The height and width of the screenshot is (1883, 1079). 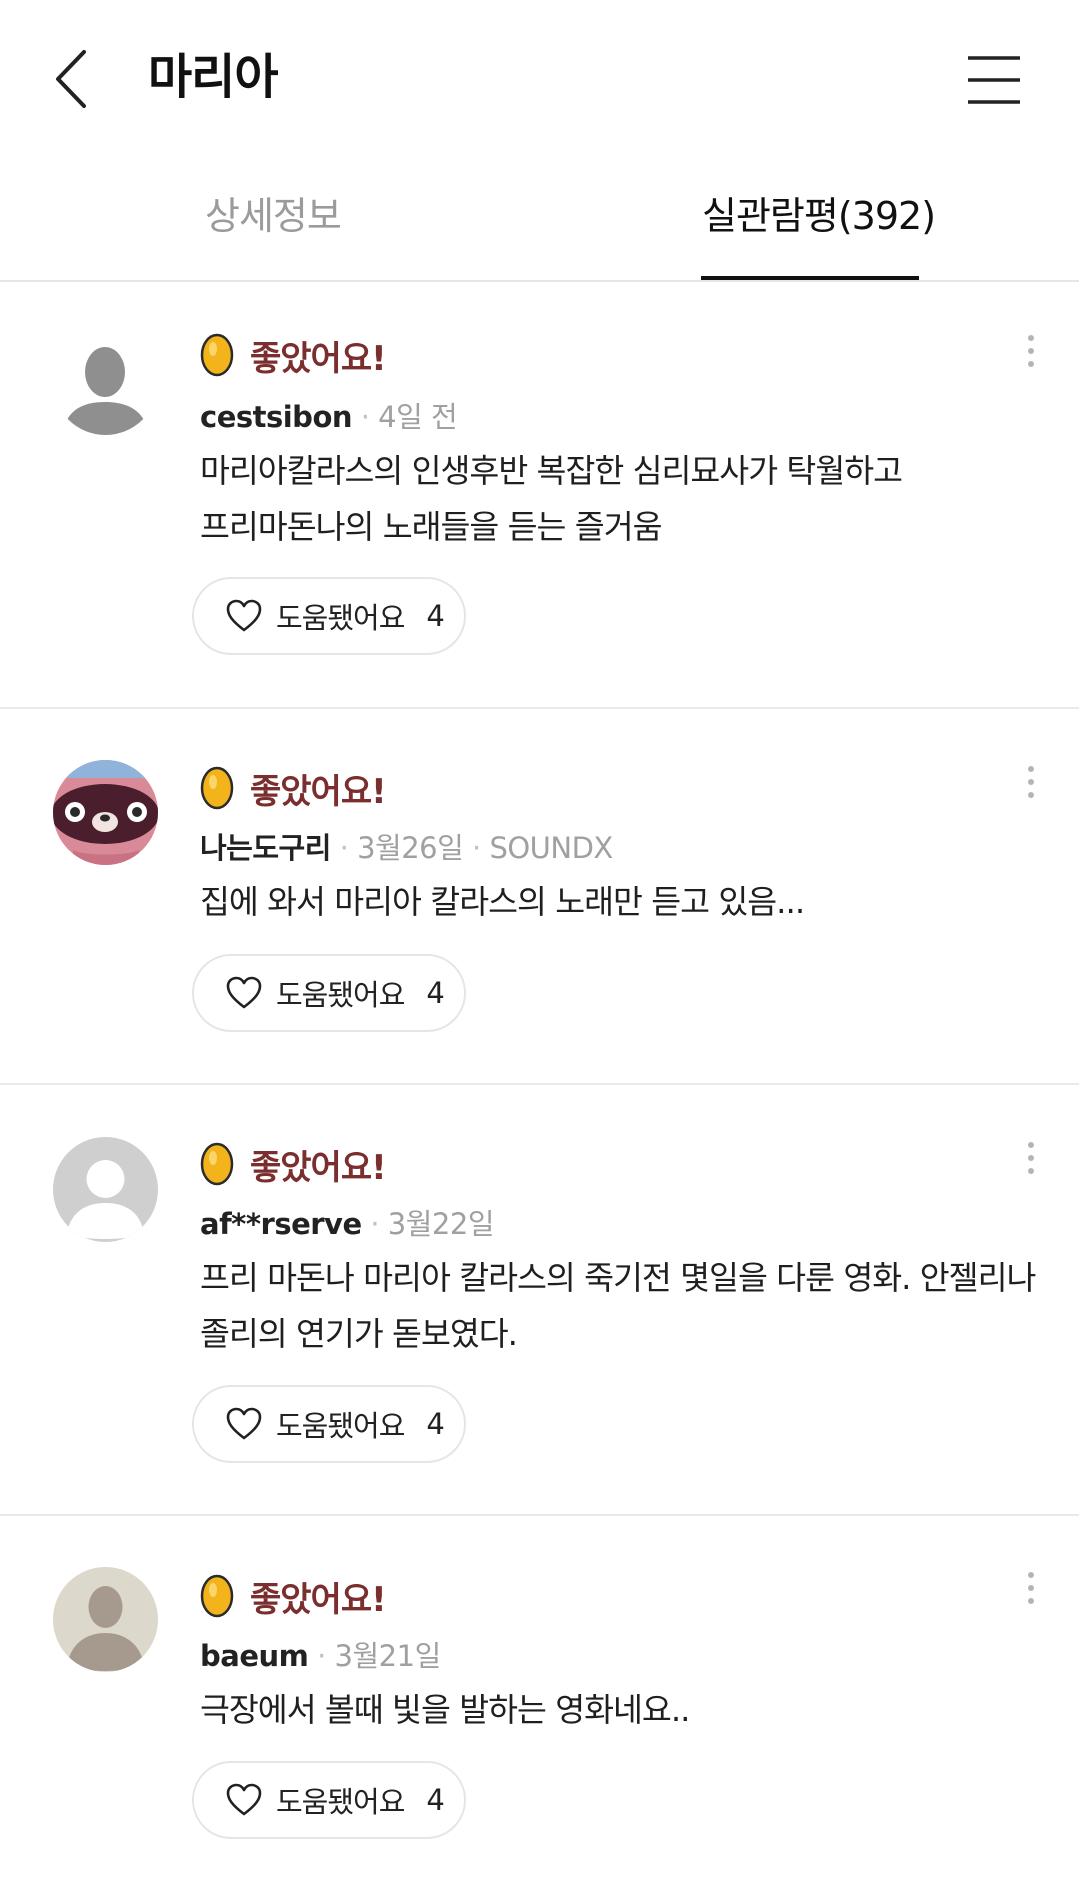 I want to click on tab-reviews: 실관람평(392), so click(x=819, y=216).